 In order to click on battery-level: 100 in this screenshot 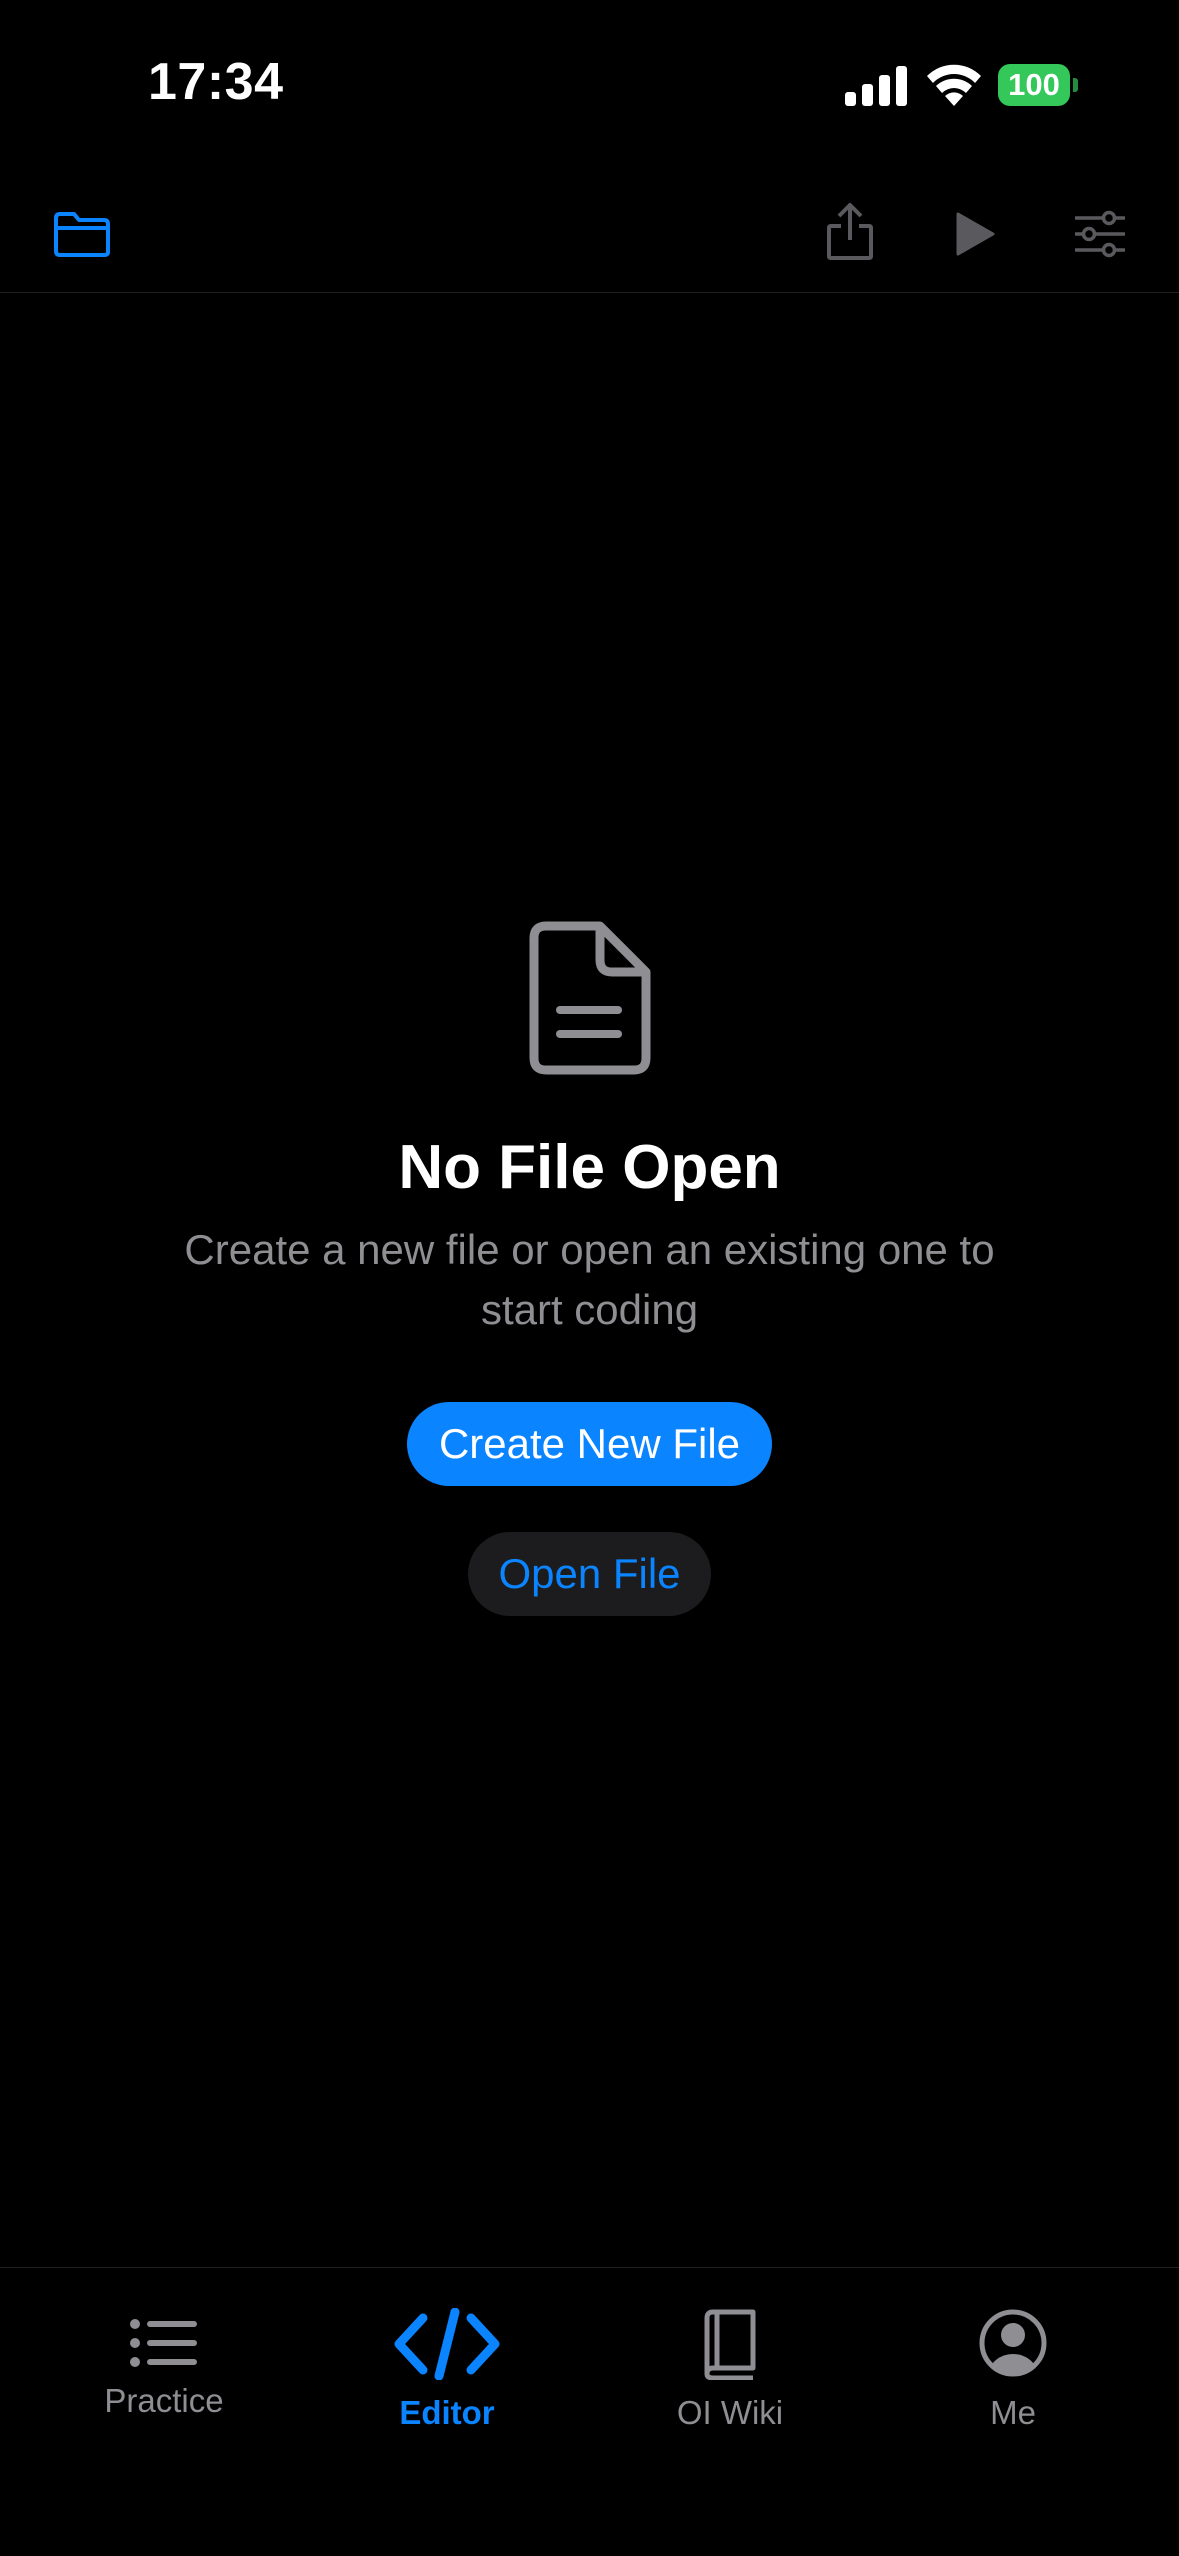, I will do `click(1034, 84)`.